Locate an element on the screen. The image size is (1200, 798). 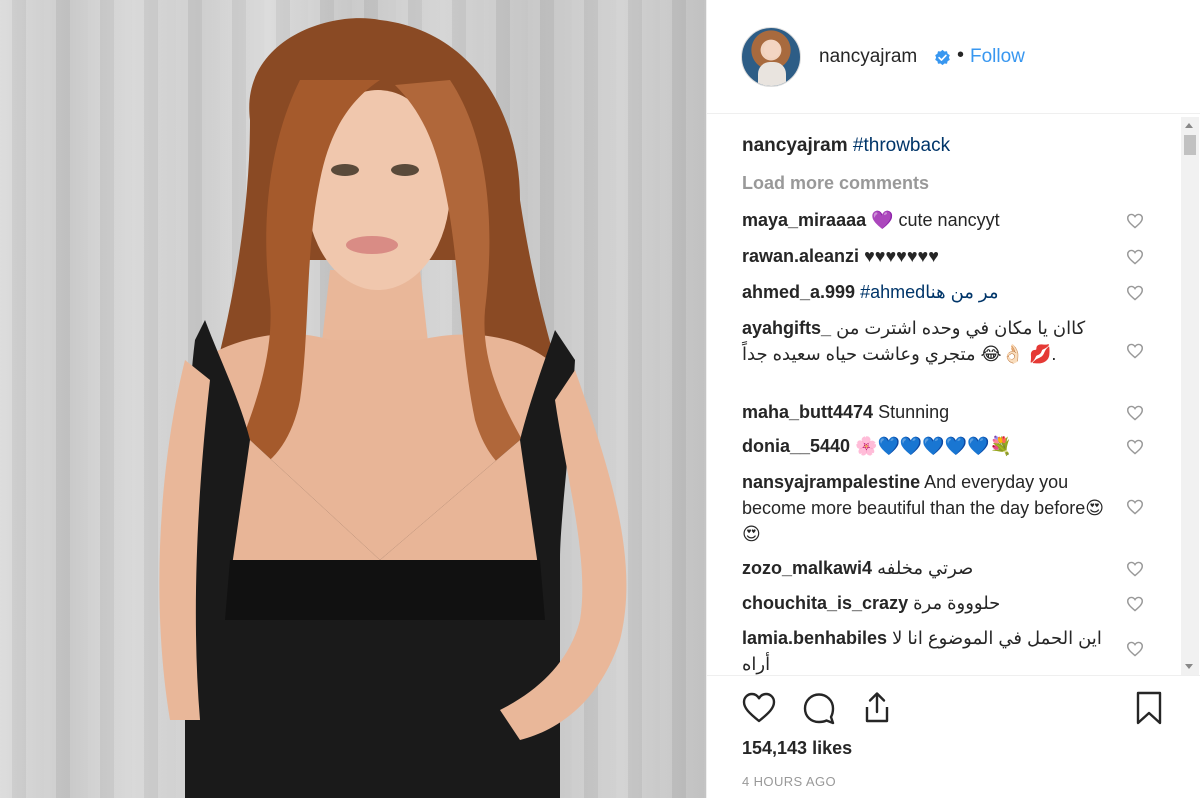
share-icon is located at coordinates (877, 708).